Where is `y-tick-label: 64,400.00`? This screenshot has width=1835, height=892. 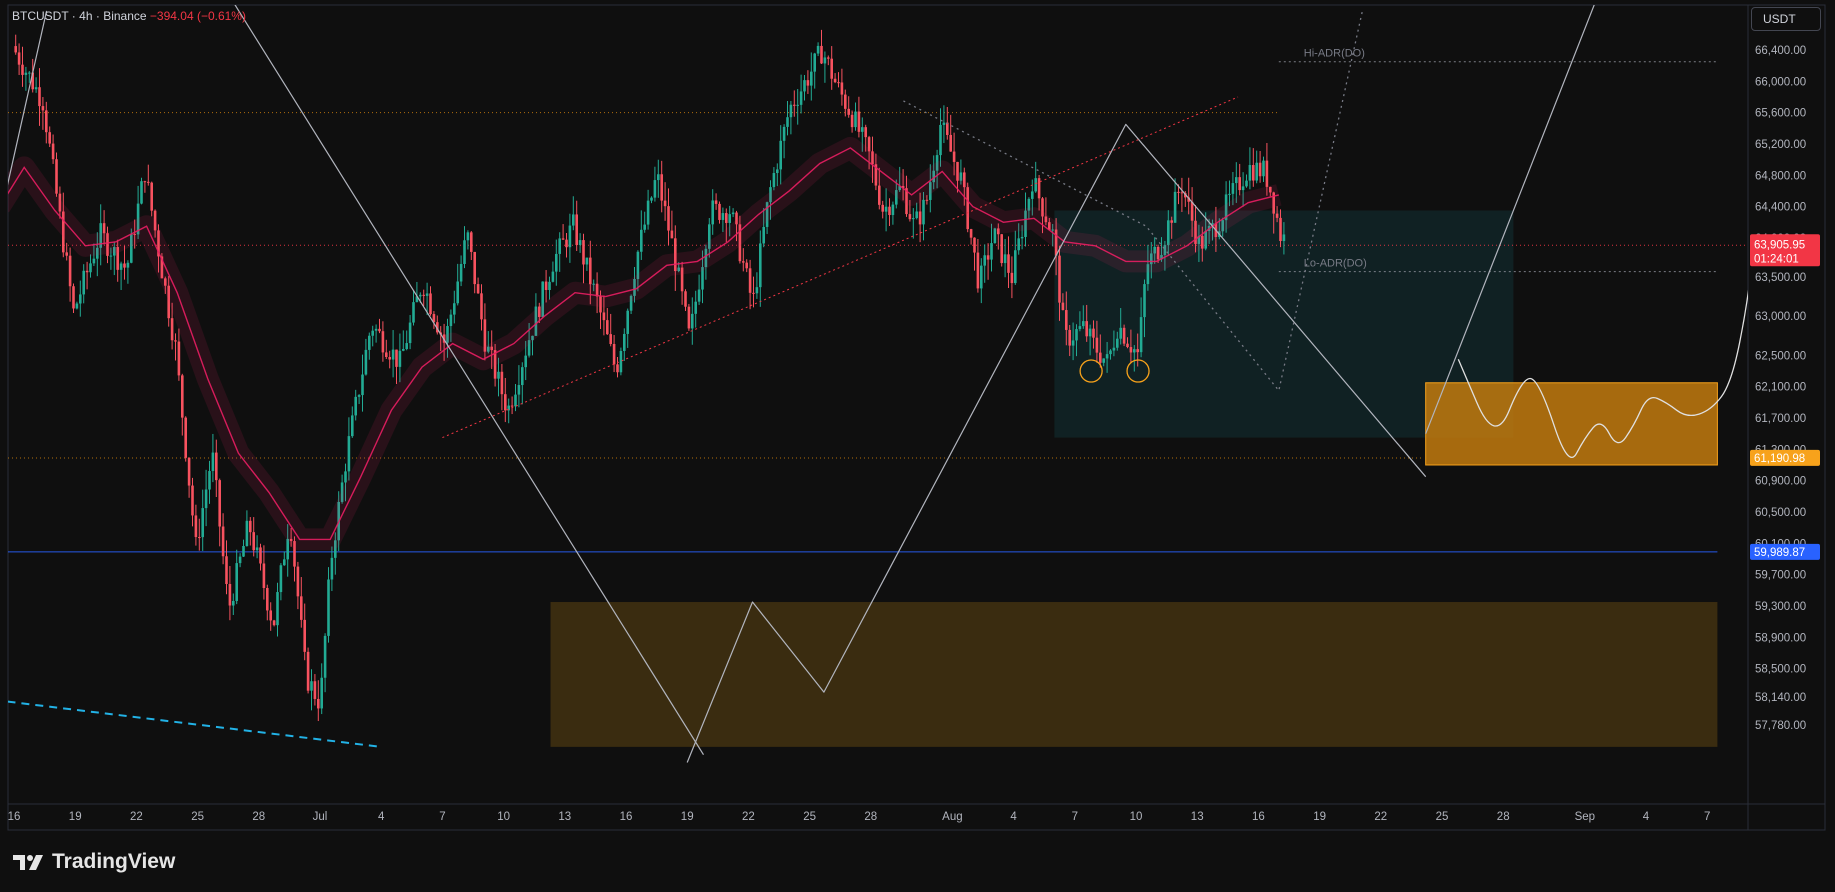 y-tick-label: 64,400.00 is located at coordinates (1780, 208).